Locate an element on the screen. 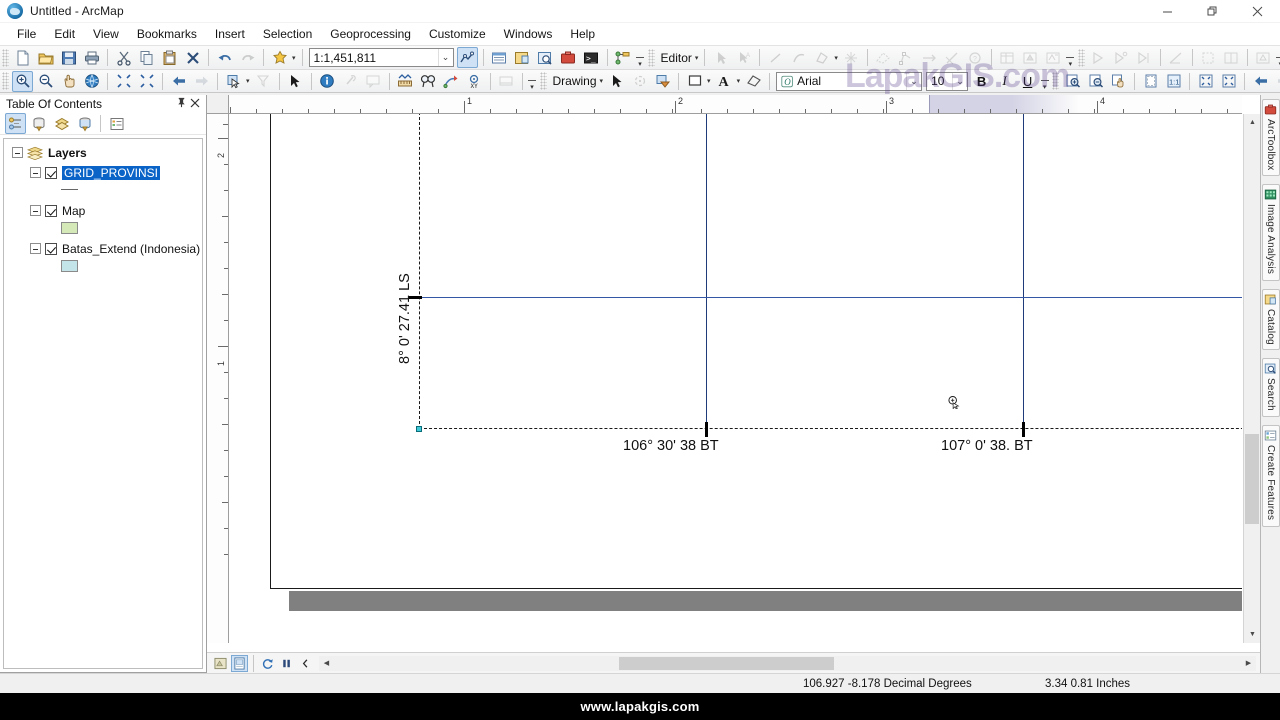 Image resolution: width=1280 pixels, height=720 pixels. zoom-out-icon is located at coordinates (45, 81).